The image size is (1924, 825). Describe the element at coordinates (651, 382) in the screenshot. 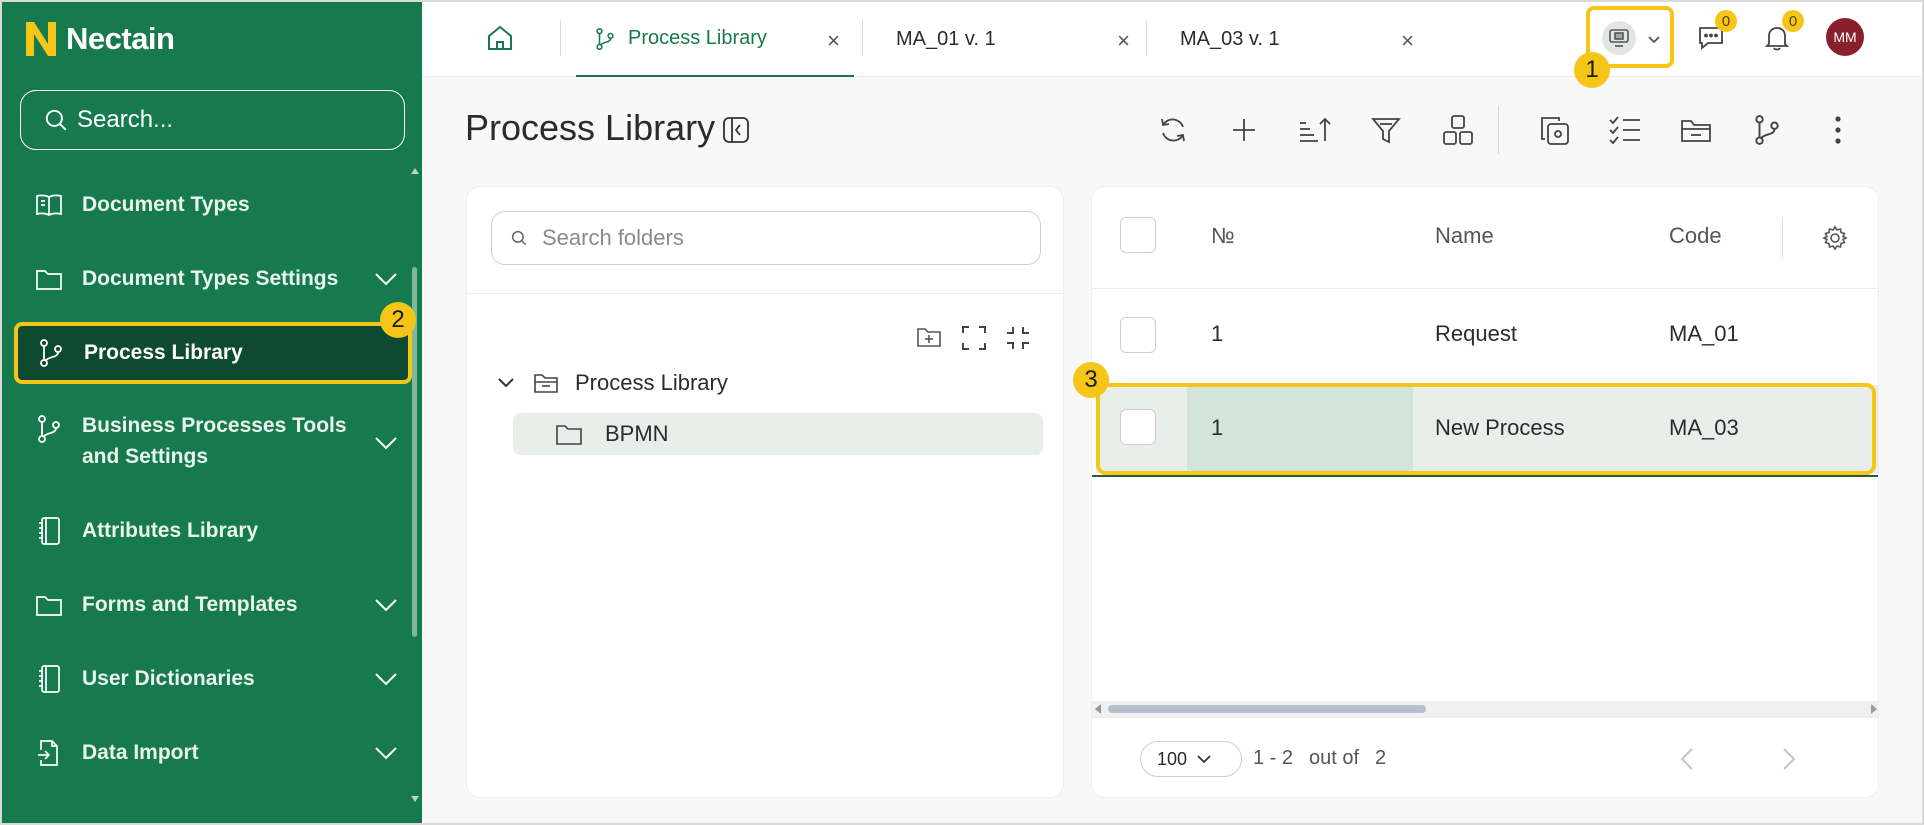

I see `tree-node-label: Process Library` at that location.